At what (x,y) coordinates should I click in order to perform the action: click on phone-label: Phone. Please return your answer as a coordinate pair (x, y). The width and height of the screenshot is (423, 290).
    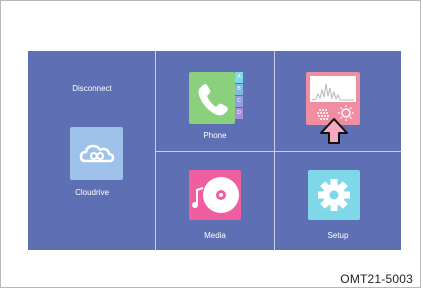
    Looking at the image, I should click on (215, 135).